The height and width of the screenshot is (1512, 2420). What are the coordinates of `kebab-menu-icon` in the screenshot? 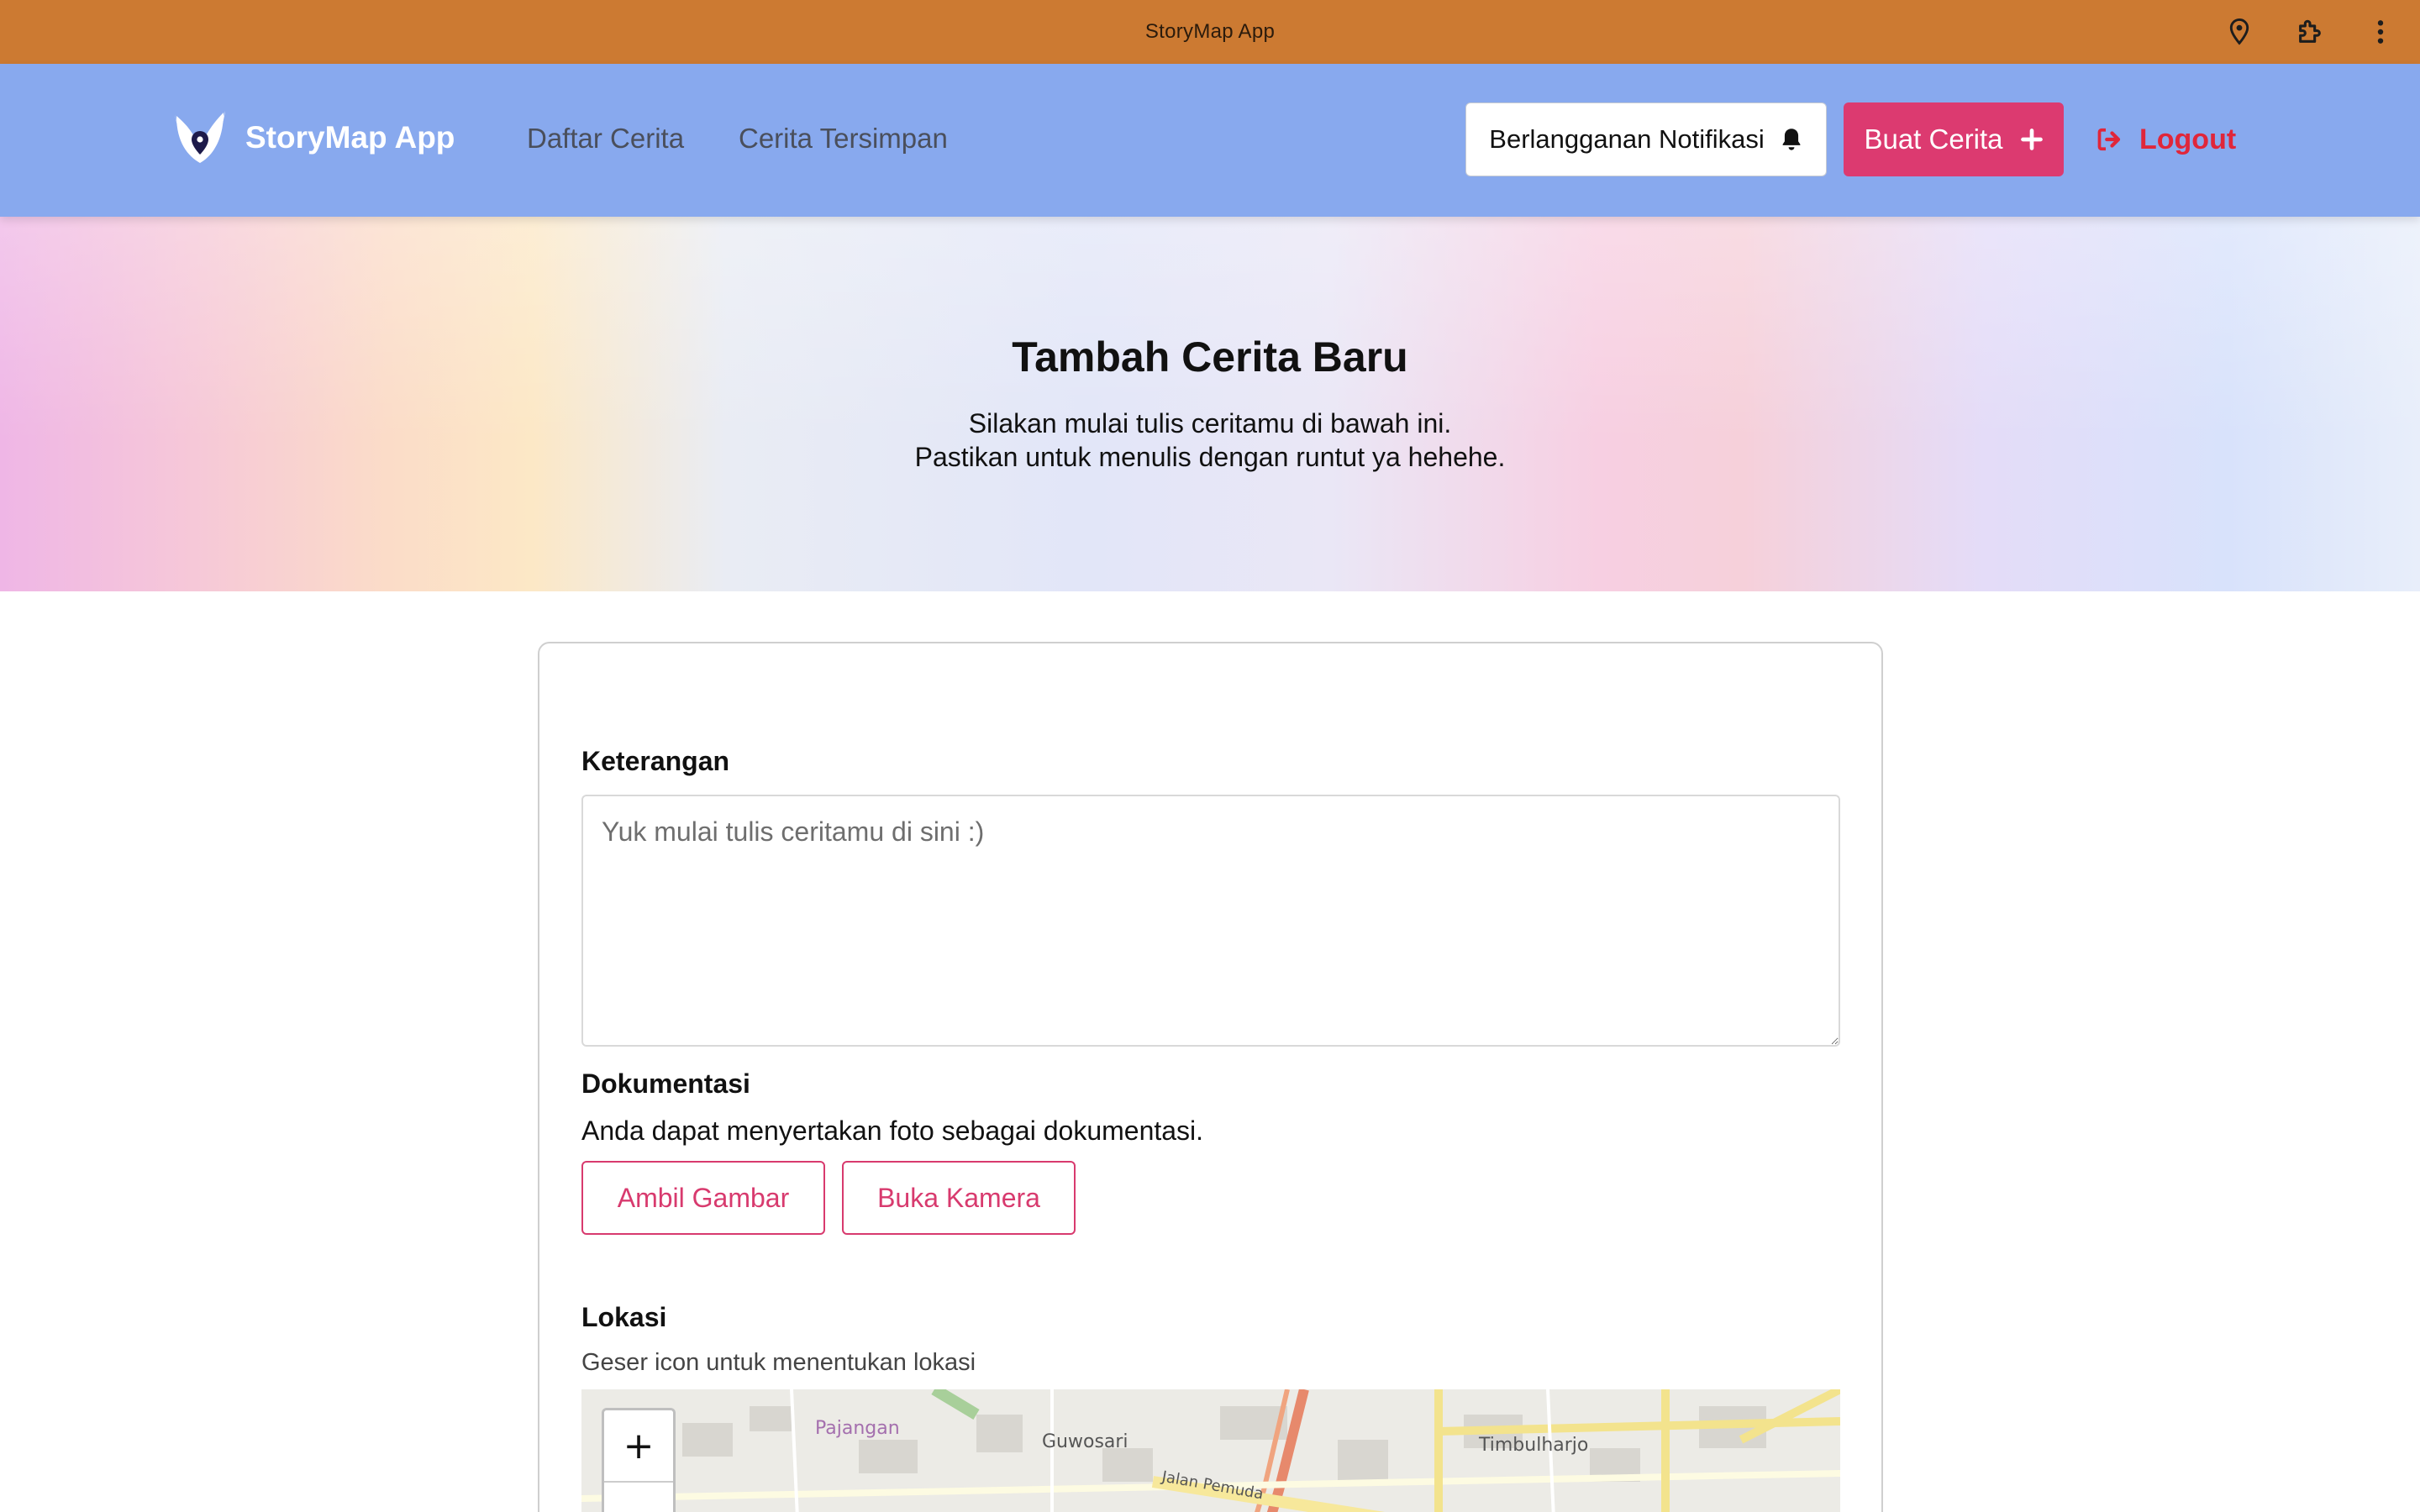 It's located at (2381, 32).